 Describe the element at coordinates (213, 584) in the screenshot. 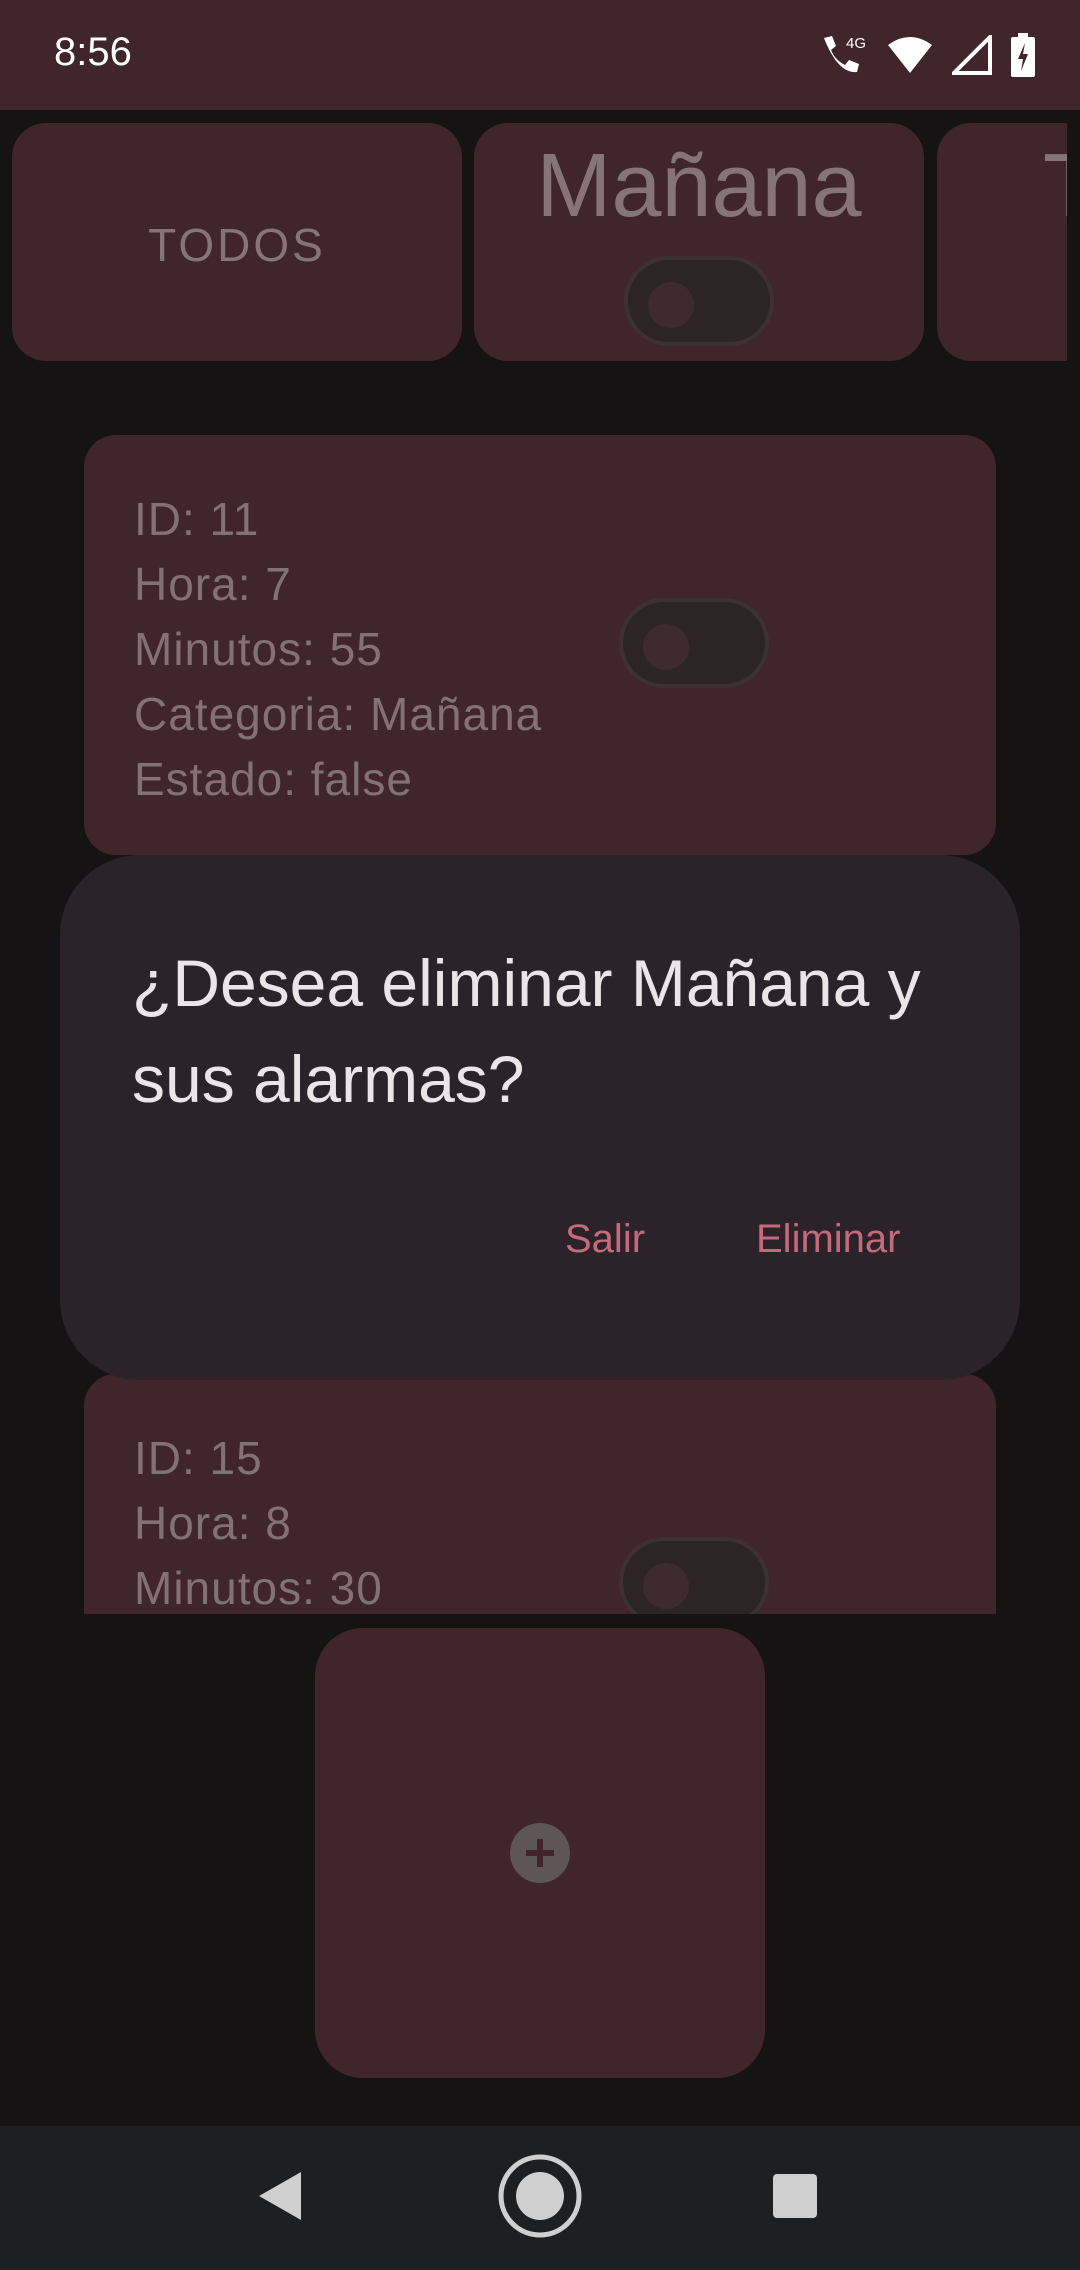

I see `alarm-hour: Hora: 7` at that location.